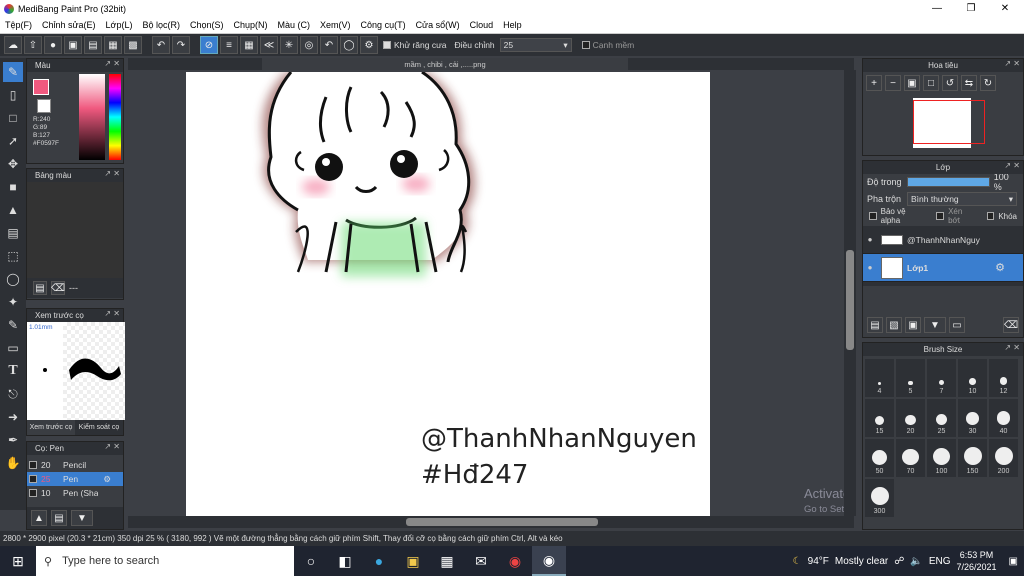  What do you see at coordinates (941, 418) in the screenshot?
I see `brush-size-slot: 25` at bounding box center [941, 418].